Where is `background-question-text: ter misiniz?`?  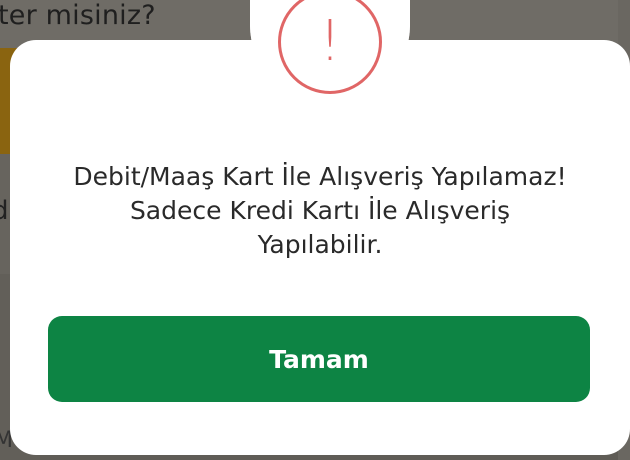 background-question-text: ter misiniz? is located at coordinates (78, 15).